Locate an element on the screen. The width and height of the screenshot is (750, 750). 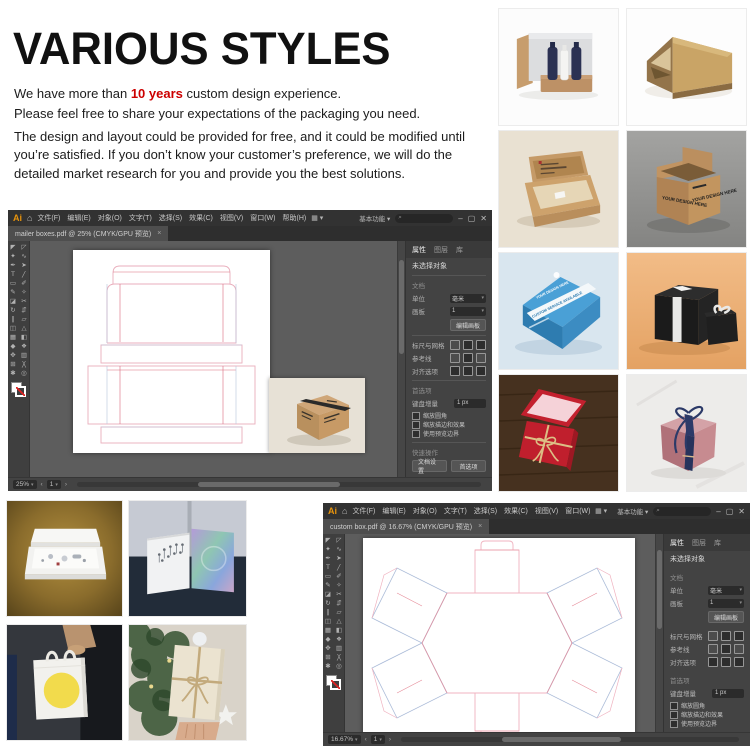
zoom-tool-icon: ◎ is located at coordinates (339, 667).